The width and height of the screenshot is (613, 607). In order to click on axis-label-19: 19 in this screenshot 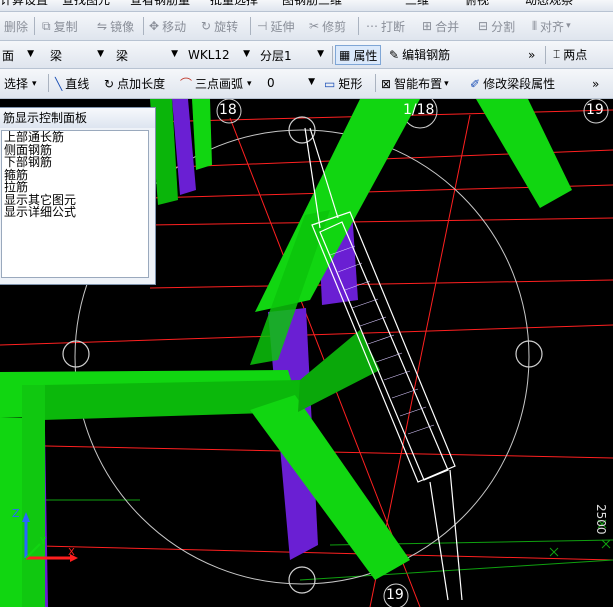, I will do `click(595, 110)`.